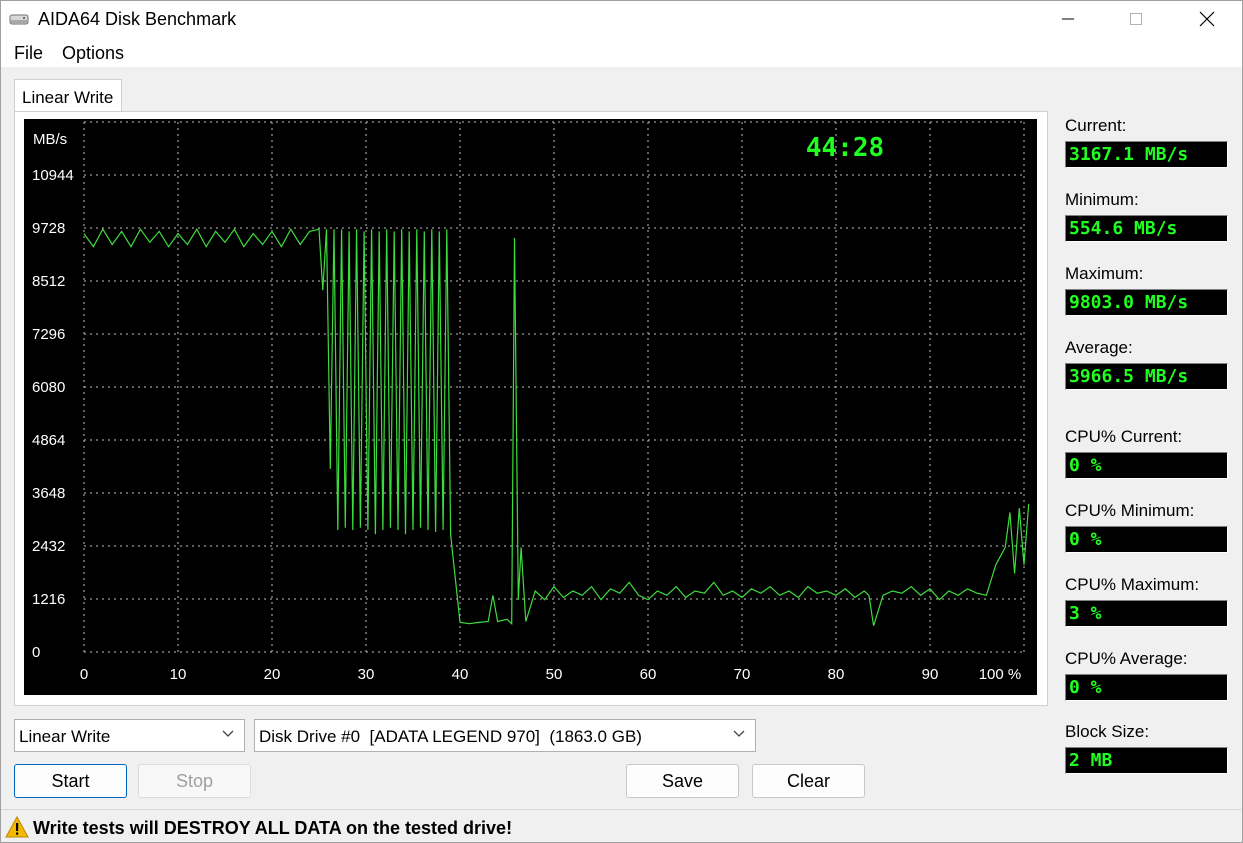 This screenshot has height=843, width=1243. Describe the element at coordinates (28, 53) in the screenshot. I see `menu-file: File` at that location.